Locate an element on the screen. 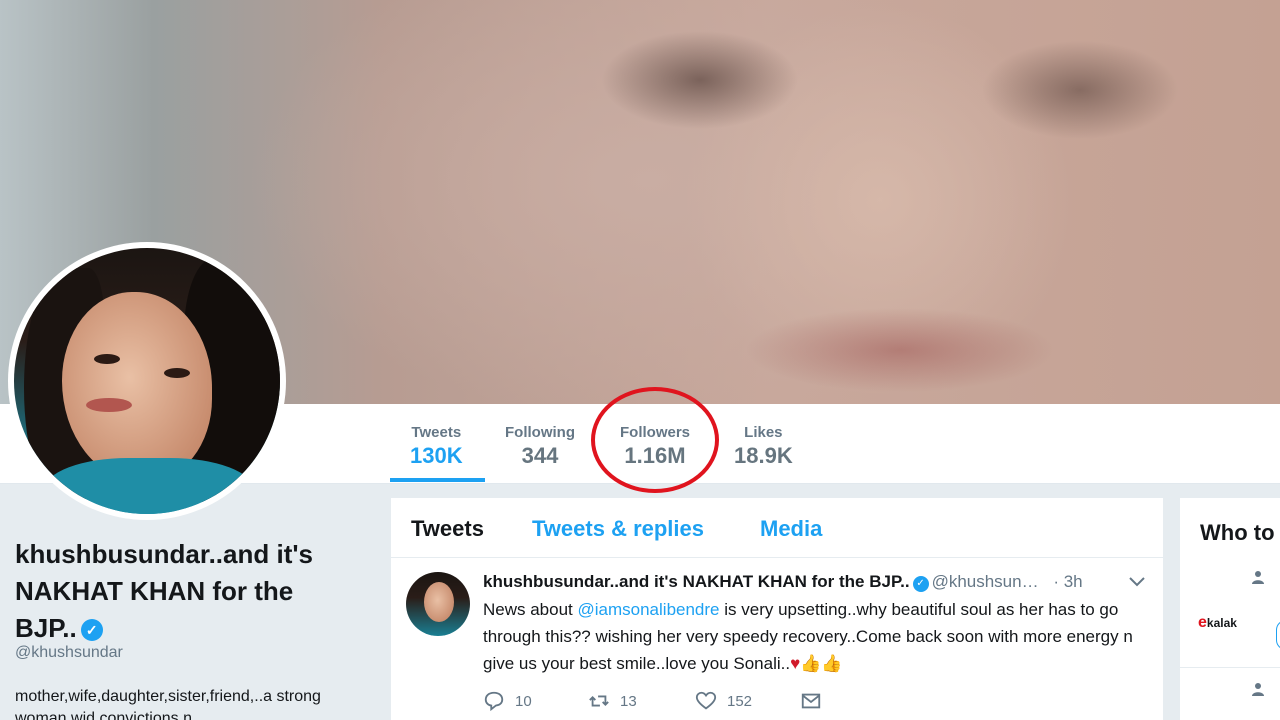 The width and height of the screenshot is (1280, 720). retweet-count: 13 is located at coordinates (628, 701).